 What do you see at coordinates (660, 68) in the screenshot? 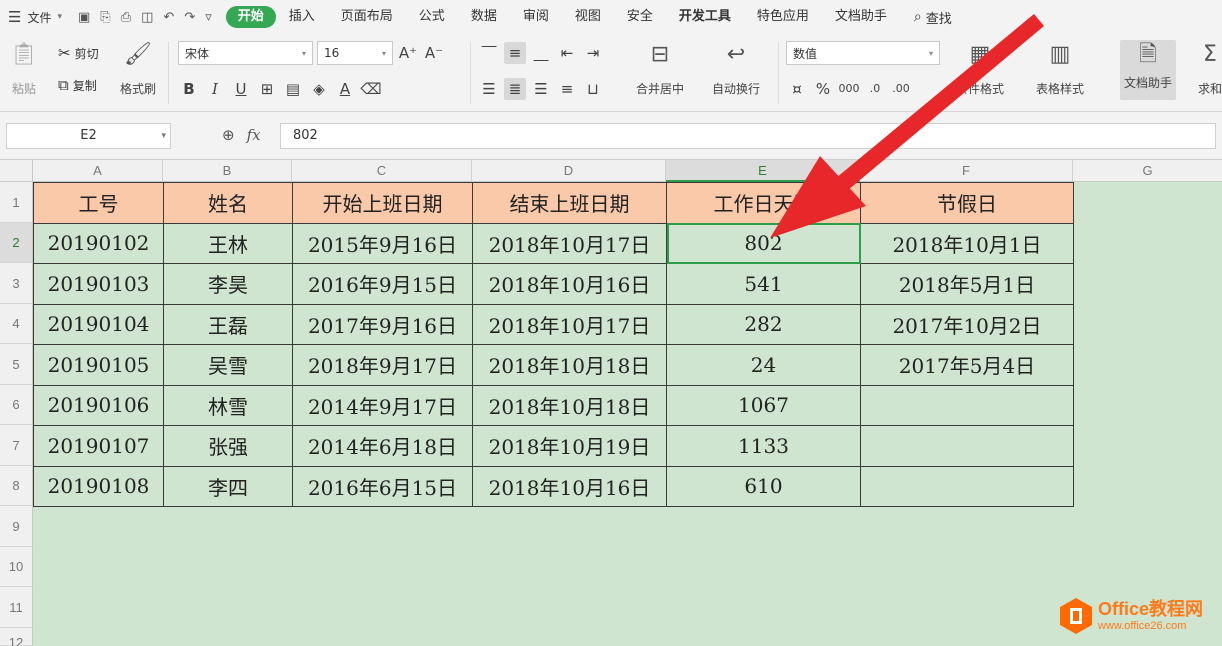
I see `merge-center-button: ⊟ 合并居中` at bounding box center [660, 68].